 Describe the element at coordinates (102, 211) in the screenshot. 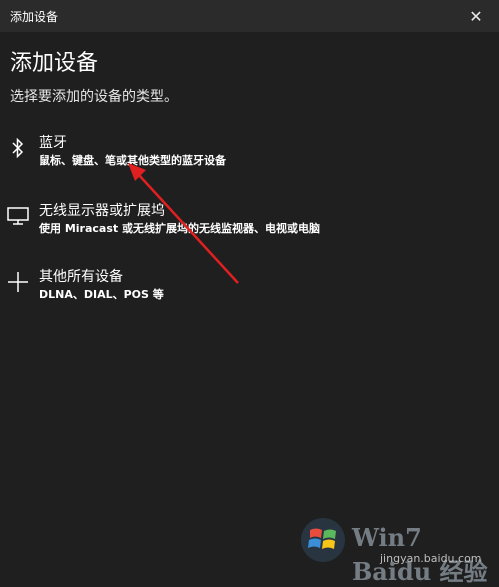

I see `option-label: 无线显示器或扩展坞` at that location.